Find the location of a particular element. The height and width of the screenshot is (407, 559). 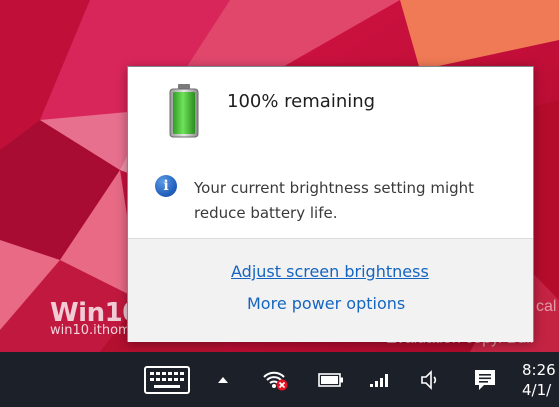

network-button is located at coordinates (275, 379).